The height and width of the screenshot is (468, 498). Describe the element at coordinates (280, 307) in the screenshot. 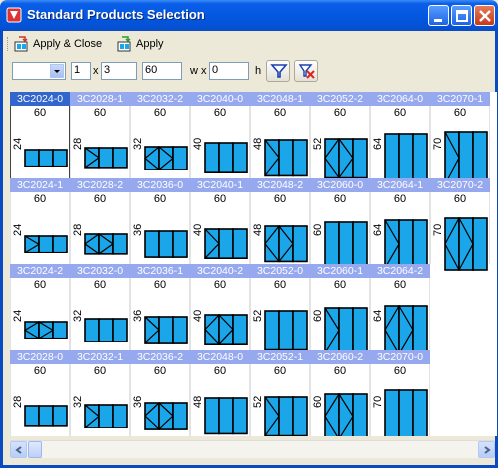

I see `product-cell: 3C2052-0 60 52` at that location.